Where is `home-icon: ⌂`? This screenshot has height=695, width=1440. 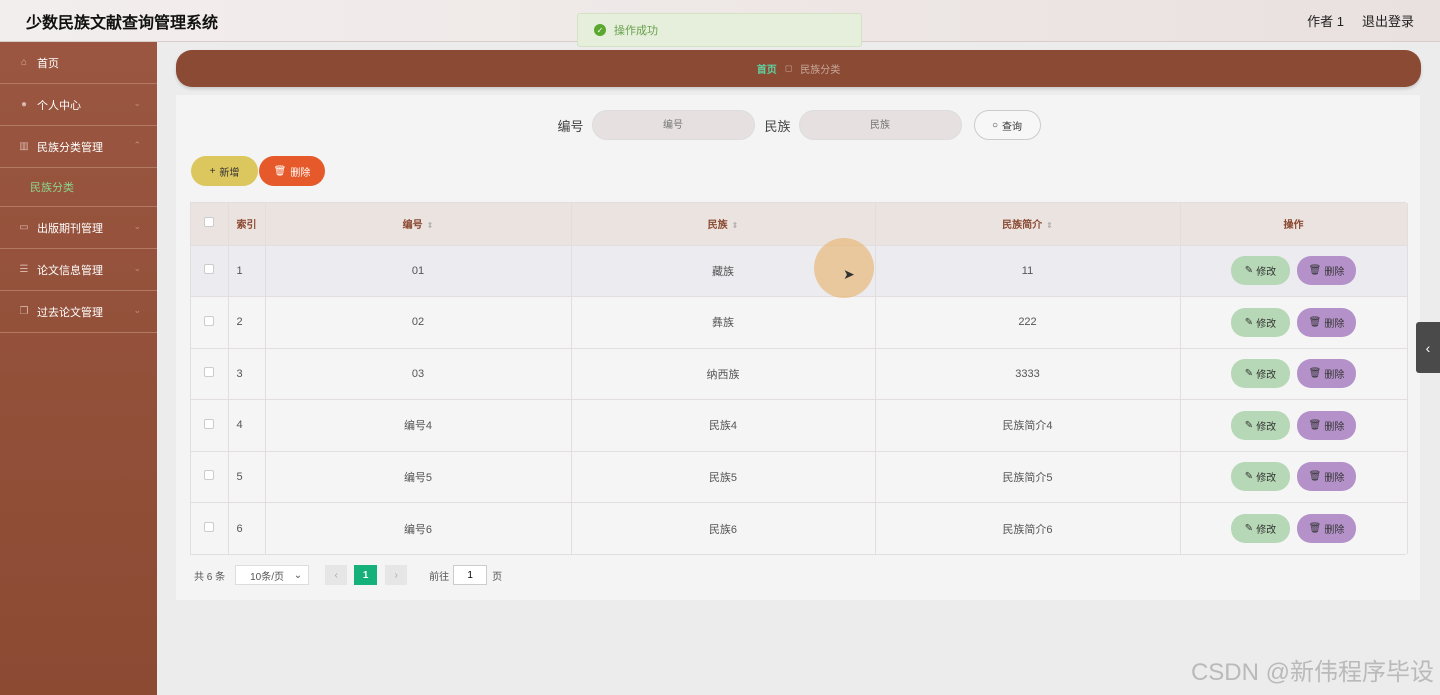
home-icon: ⌂ is located at coordinates (24, 62).